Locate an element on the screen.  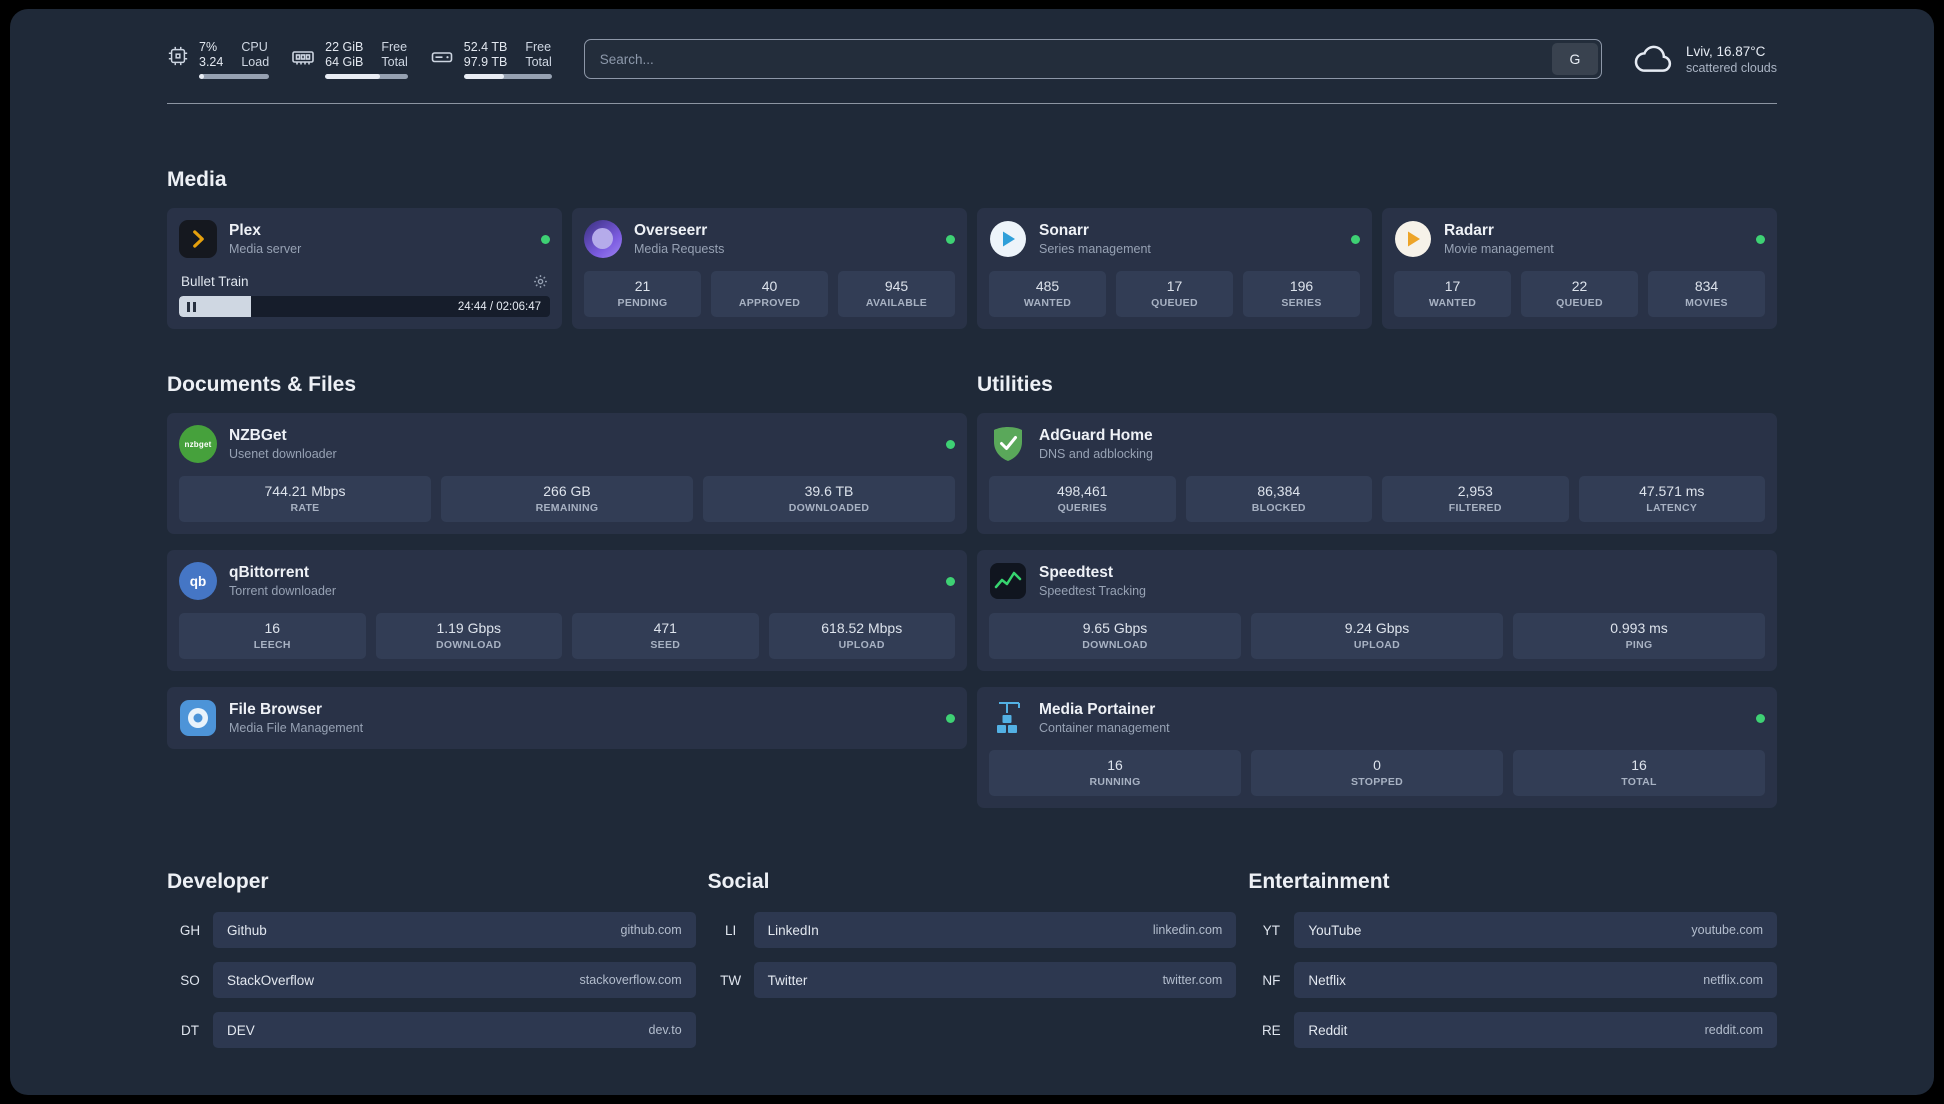
qbittorrent-service-link: qb qBittorrent Torrent downloader is located at coordinates (567, 581).